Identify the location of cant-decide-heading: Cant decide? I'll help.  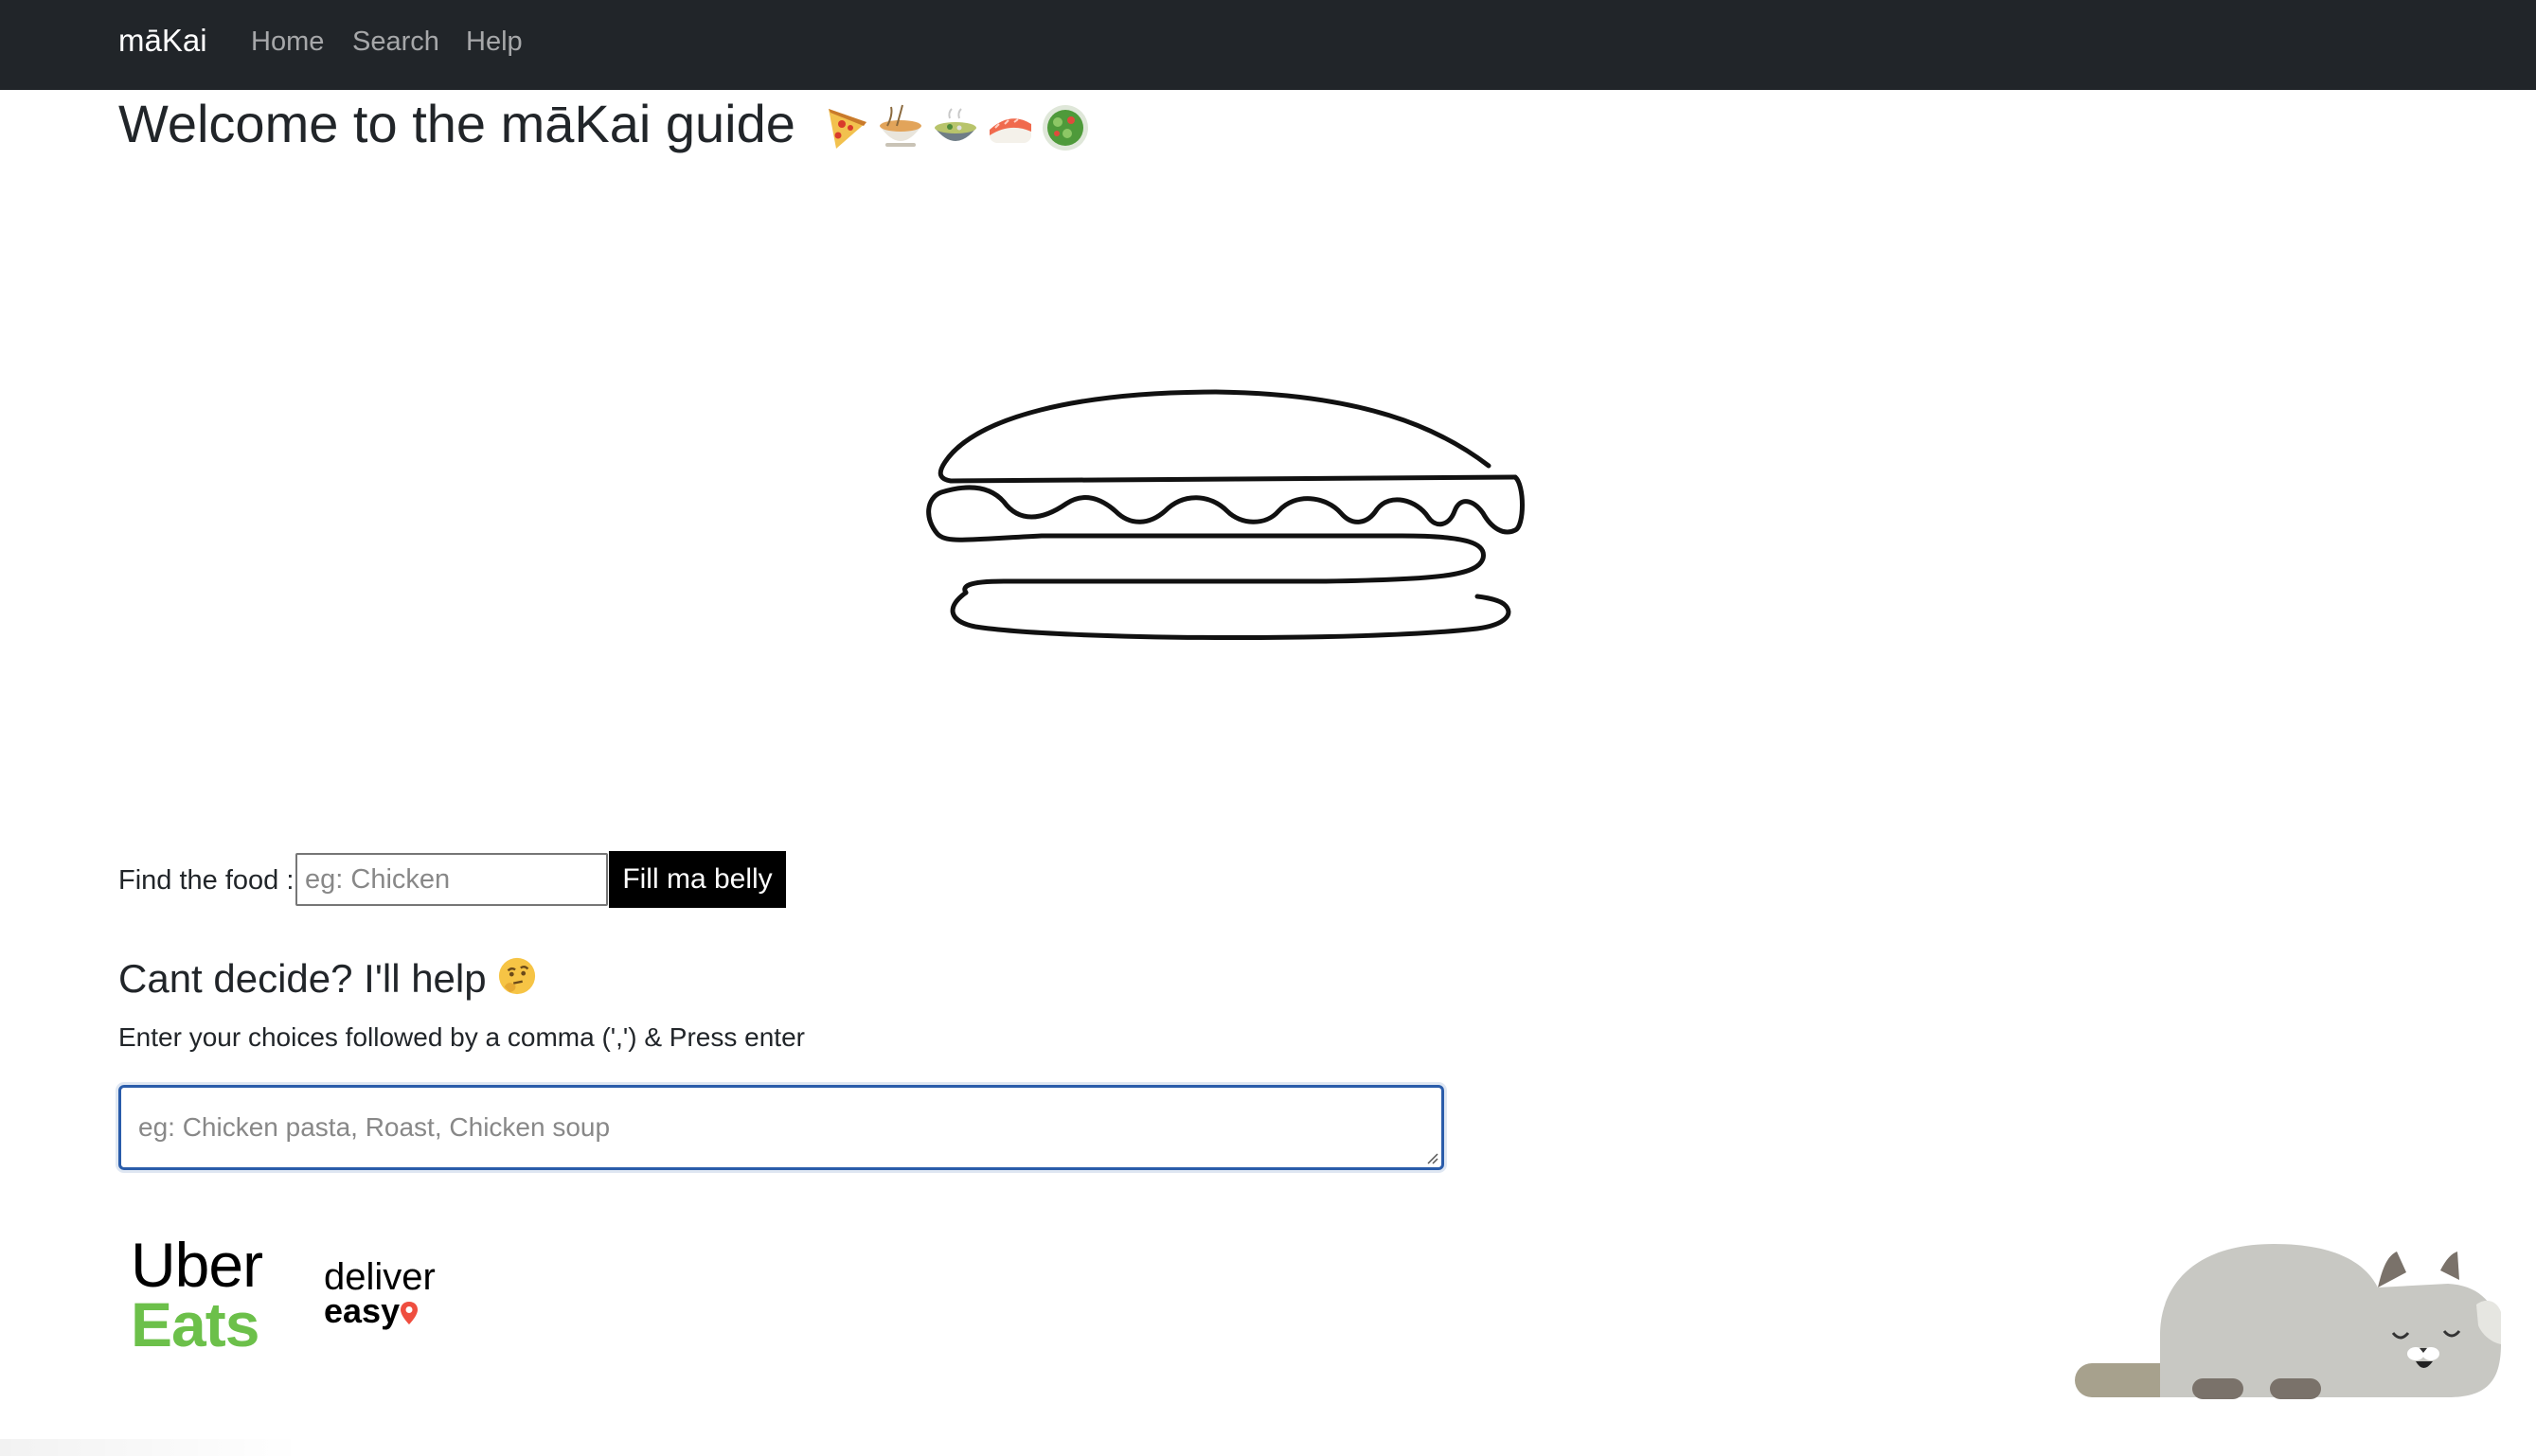
(328, 979).